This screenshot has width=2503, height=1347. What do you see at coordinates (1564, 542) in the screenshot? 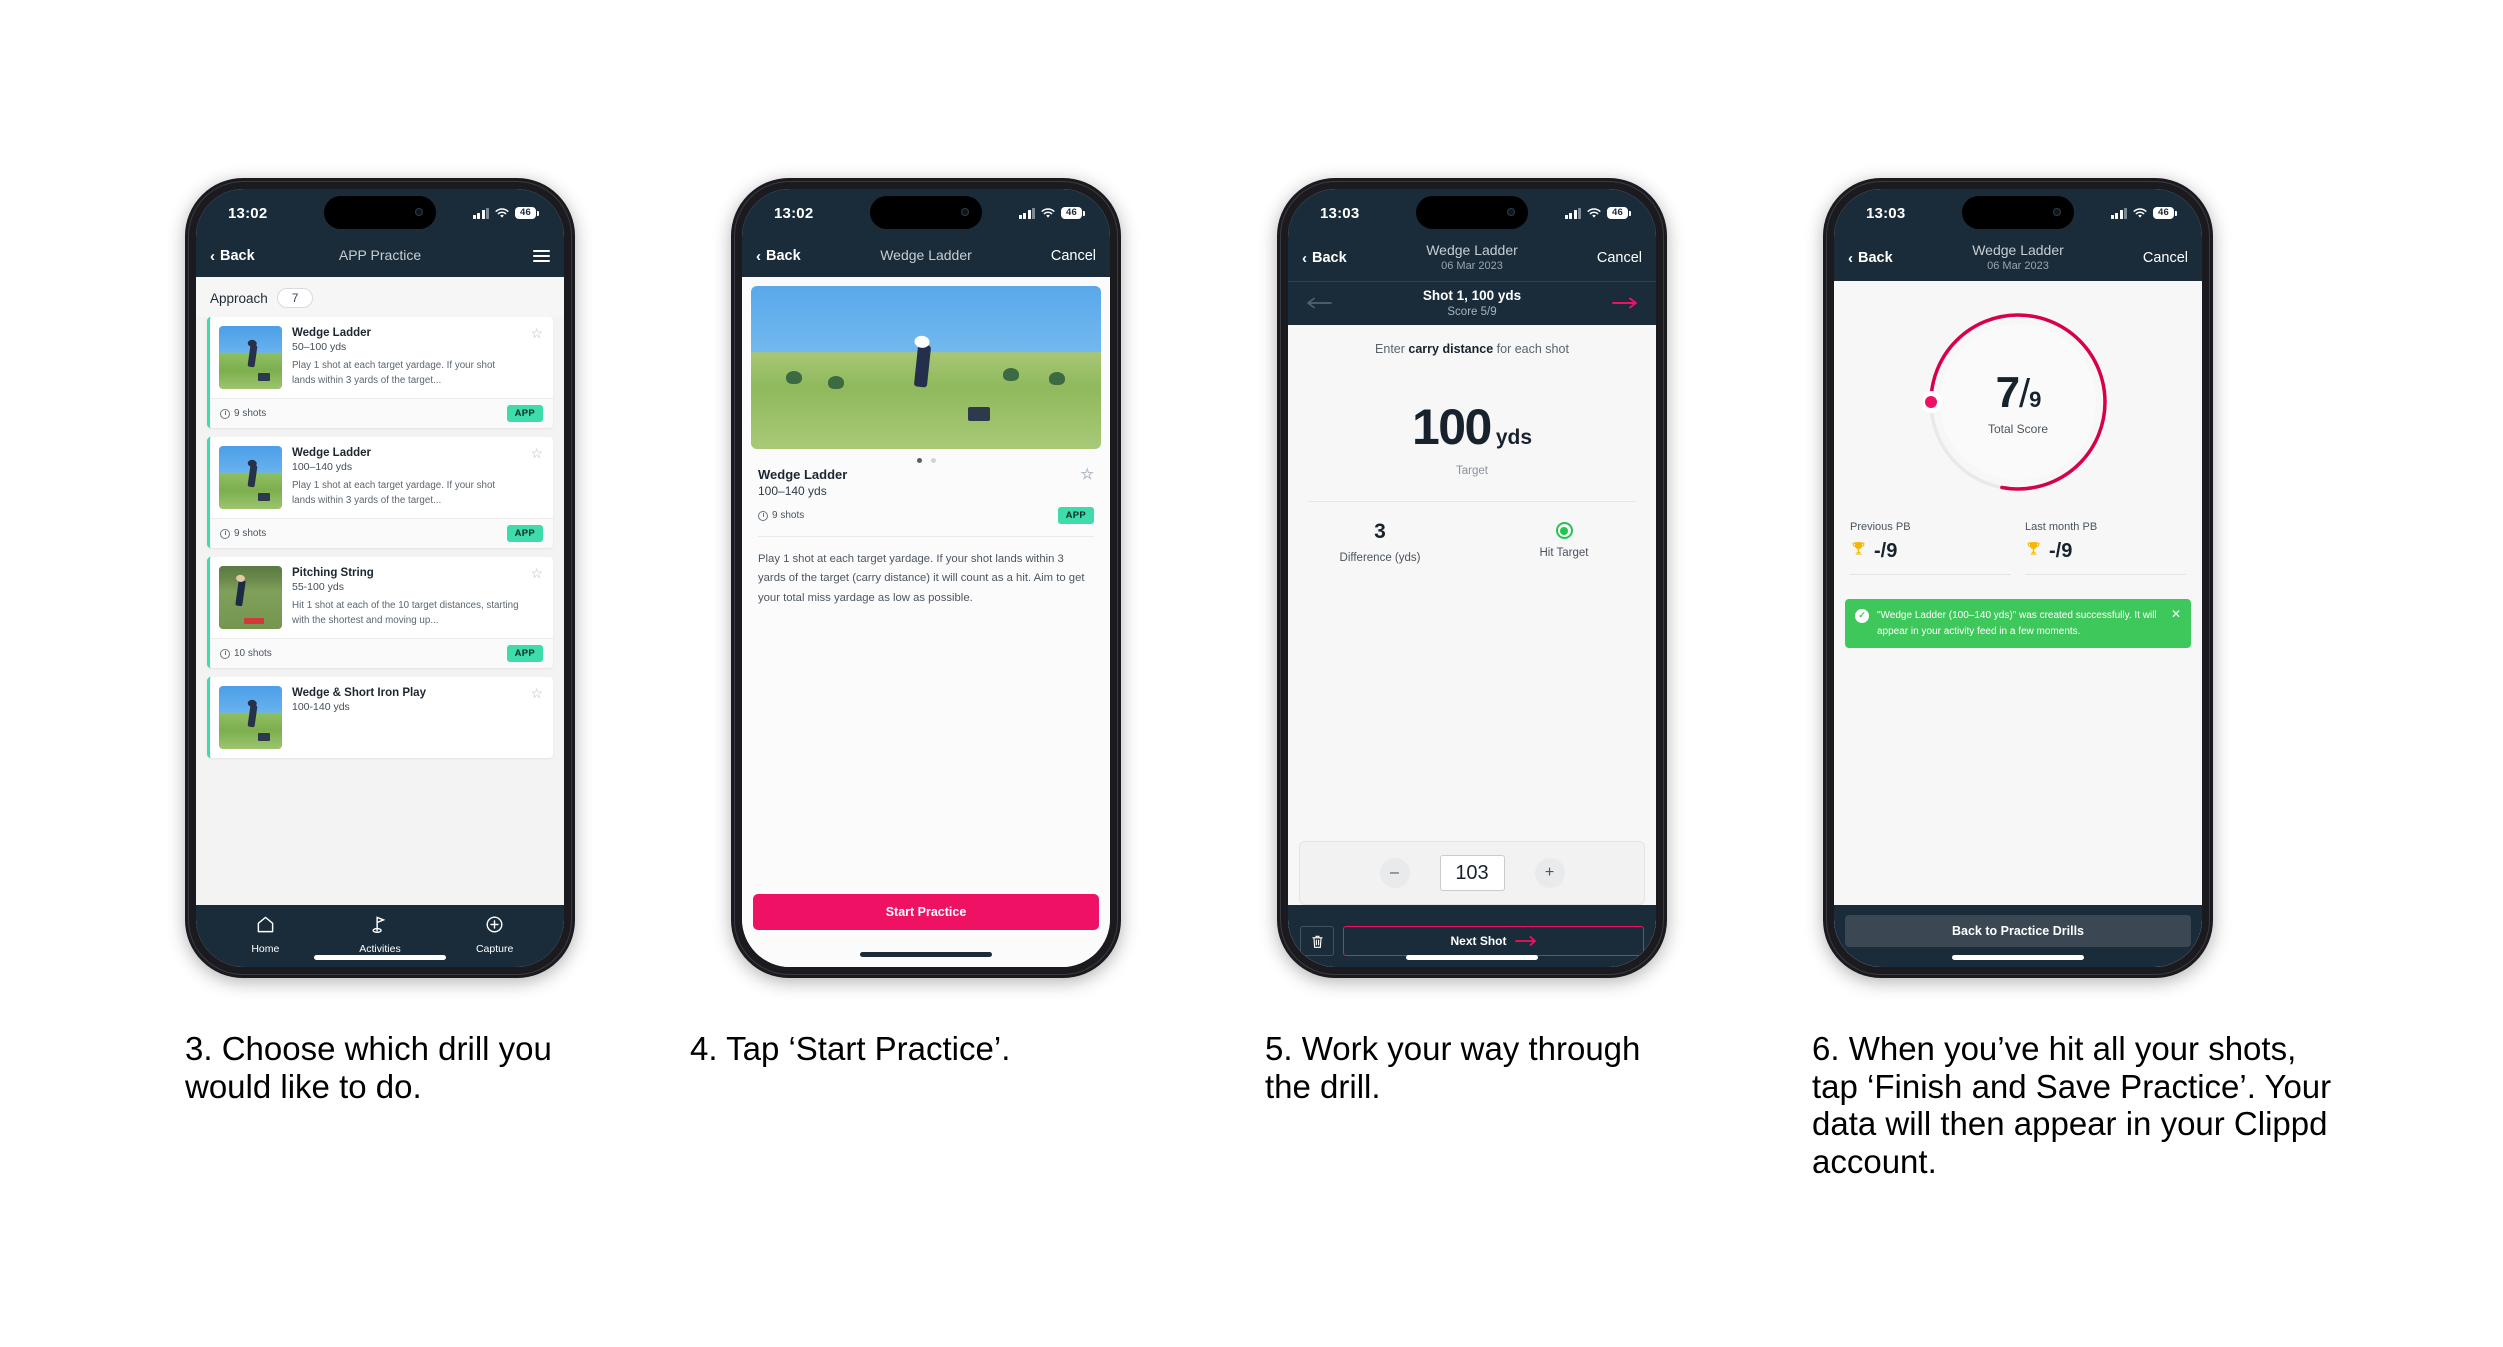
I see `stat-hit-target: Hit Target` at bounding box center [1564, 542].